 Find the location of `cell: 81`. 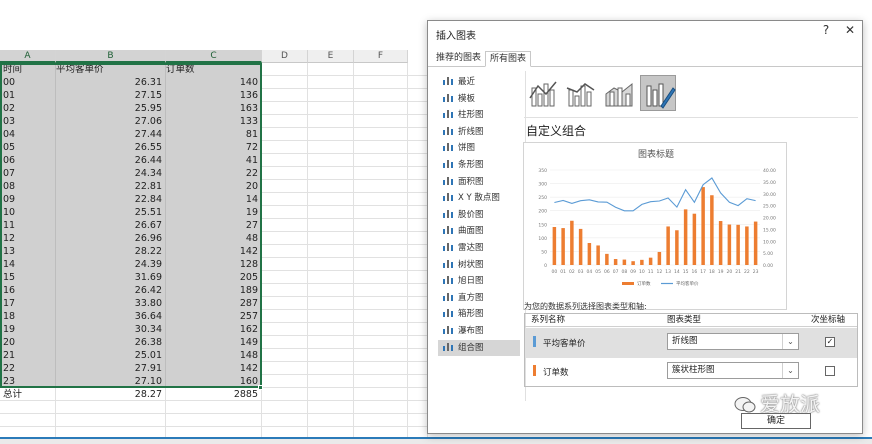

cell: 81 is located at coordinates (214, 134).